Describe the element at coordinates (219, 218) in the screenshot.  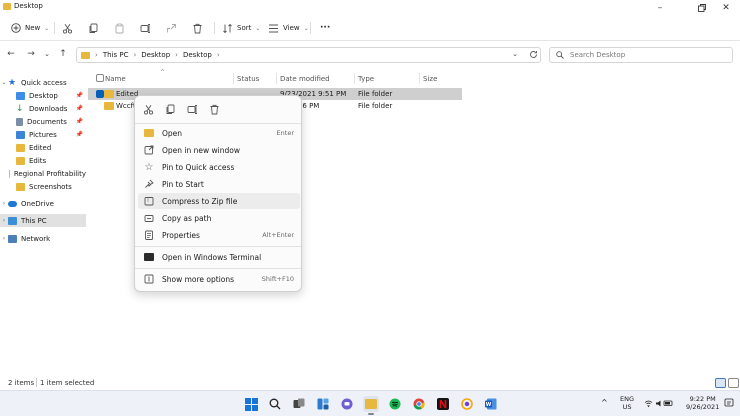
I see `menu-item-copy-as-path: Copy as path` at that location.